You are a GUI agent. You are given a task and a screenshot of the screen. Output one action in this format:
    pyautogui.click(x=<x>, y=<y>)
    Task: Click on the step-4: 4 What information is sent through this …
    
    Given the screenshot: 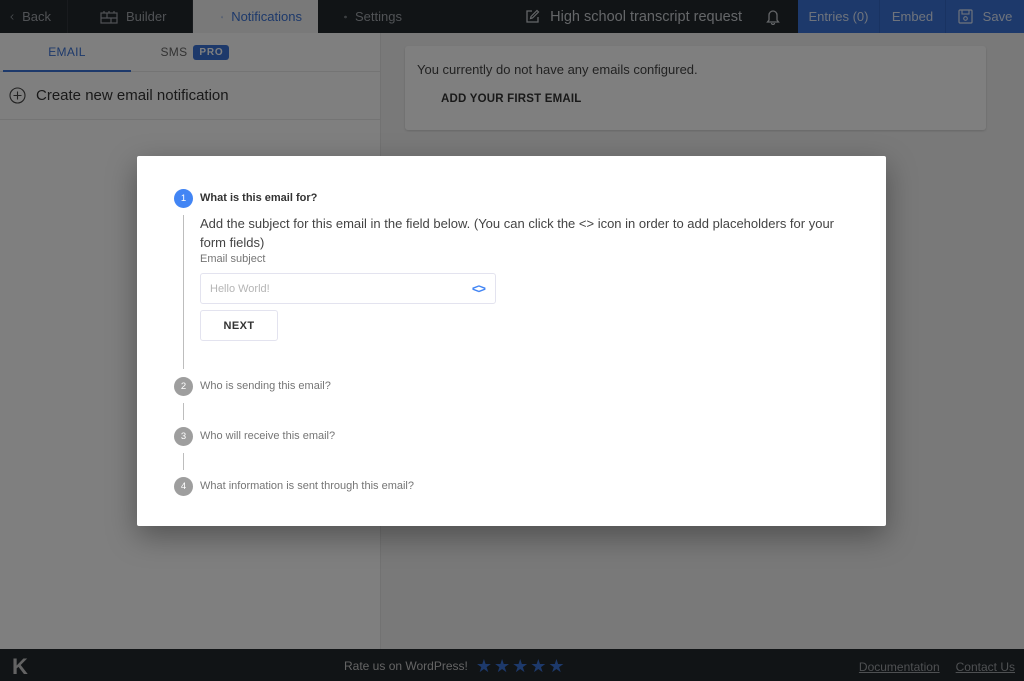 What is the action you would take?
    pyautogui.click(x=294, y=486)
    